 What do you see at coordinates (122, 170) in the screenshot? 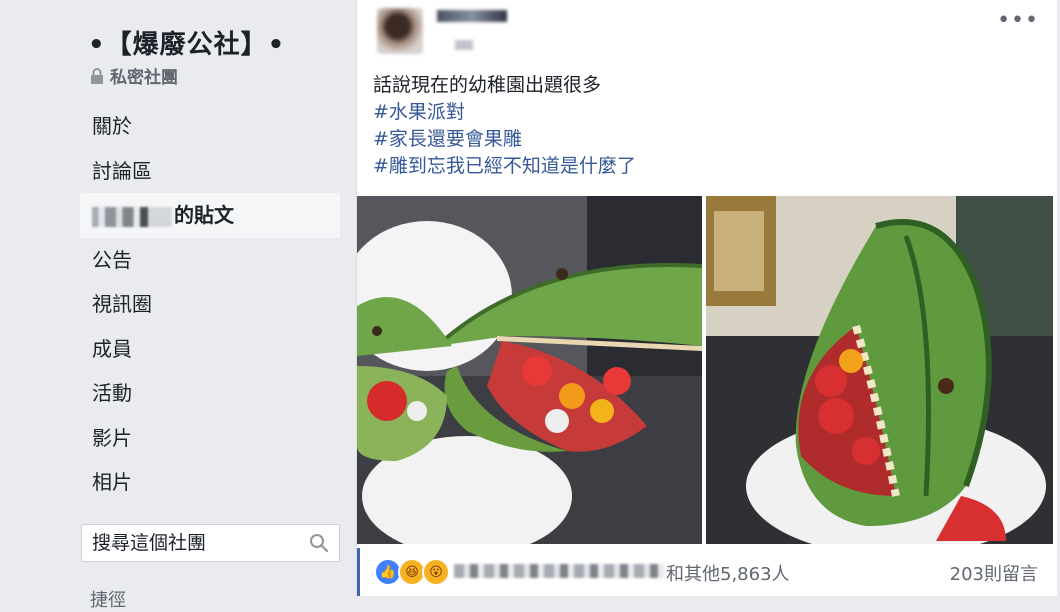
I see `nav-discussion-label: 討論區` at bounding box center [122, 170].